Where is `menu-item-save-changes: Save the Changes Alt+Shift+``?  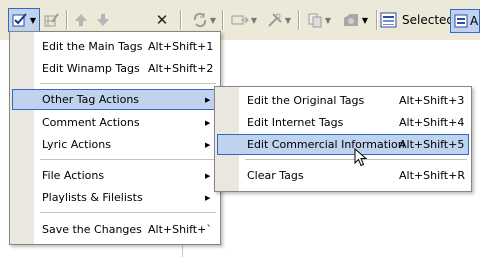 menu-item-save-changes: Save the Changes Alt+Shift+` is located at coordinates (115, 229).